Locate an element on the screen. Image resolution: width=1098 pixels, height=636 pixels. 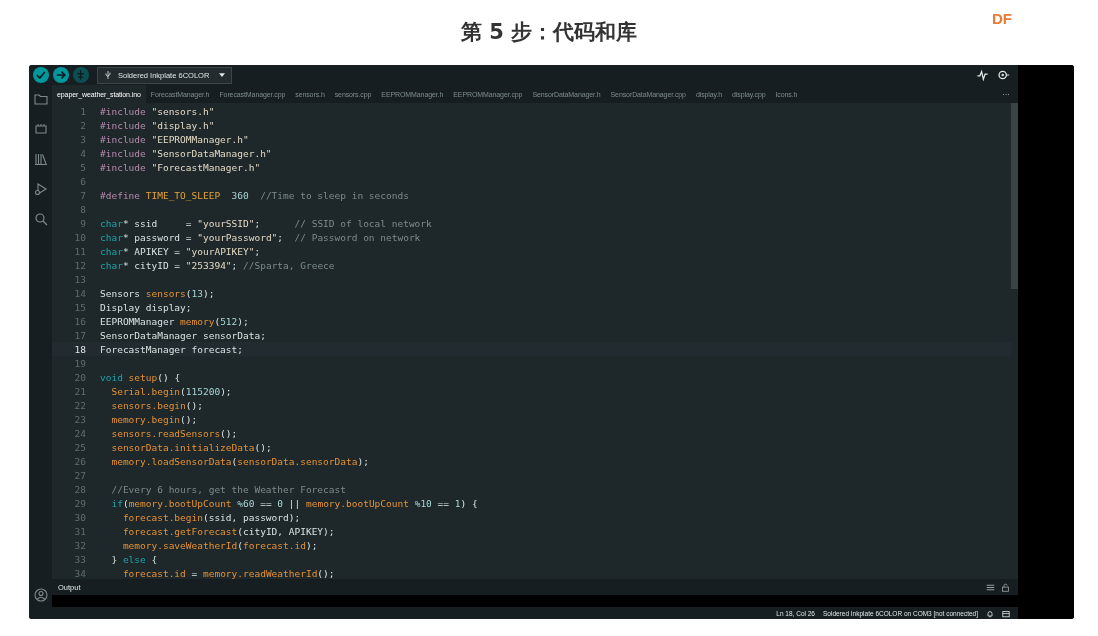
usb-icon is located at coordinates (108, 75).